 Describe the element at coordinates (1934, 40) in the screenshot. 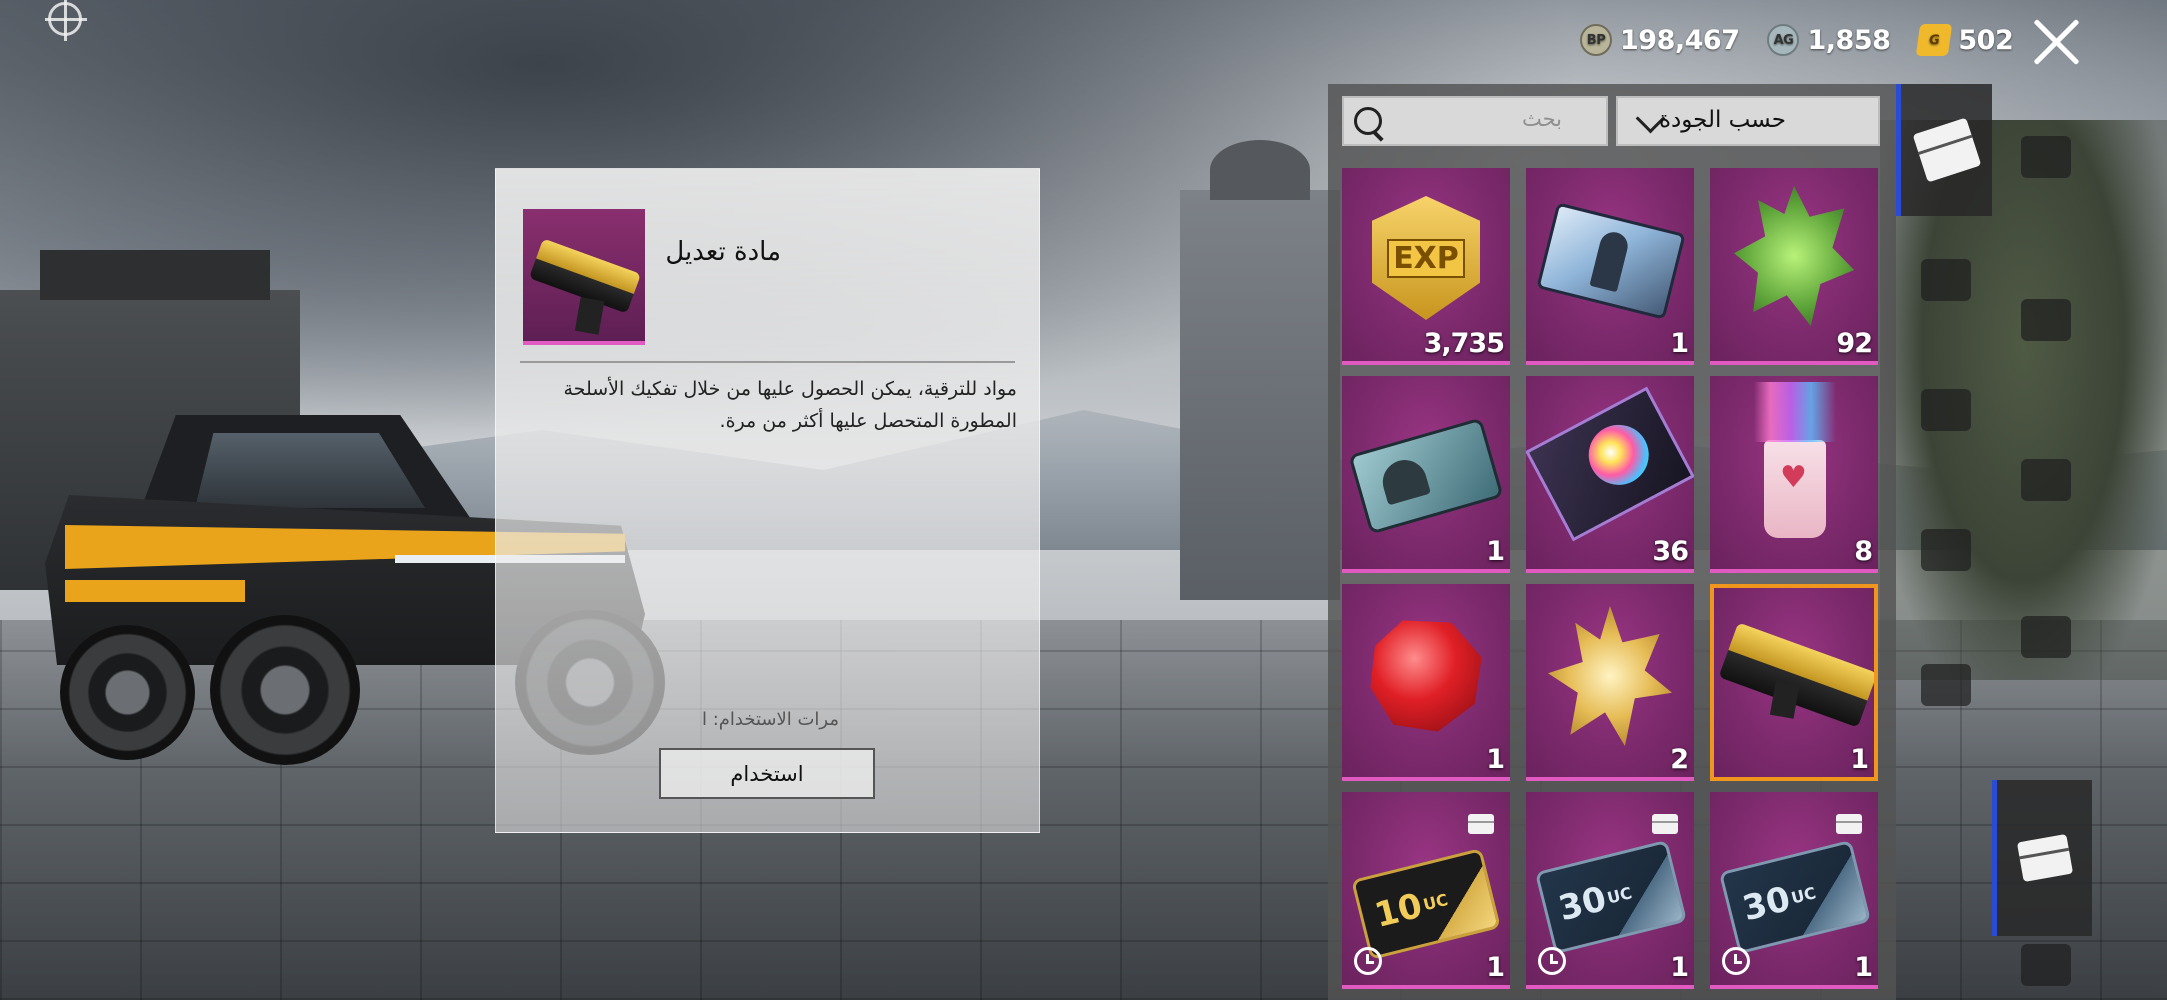

I see `gold-g-coin-icon: G` at that location.